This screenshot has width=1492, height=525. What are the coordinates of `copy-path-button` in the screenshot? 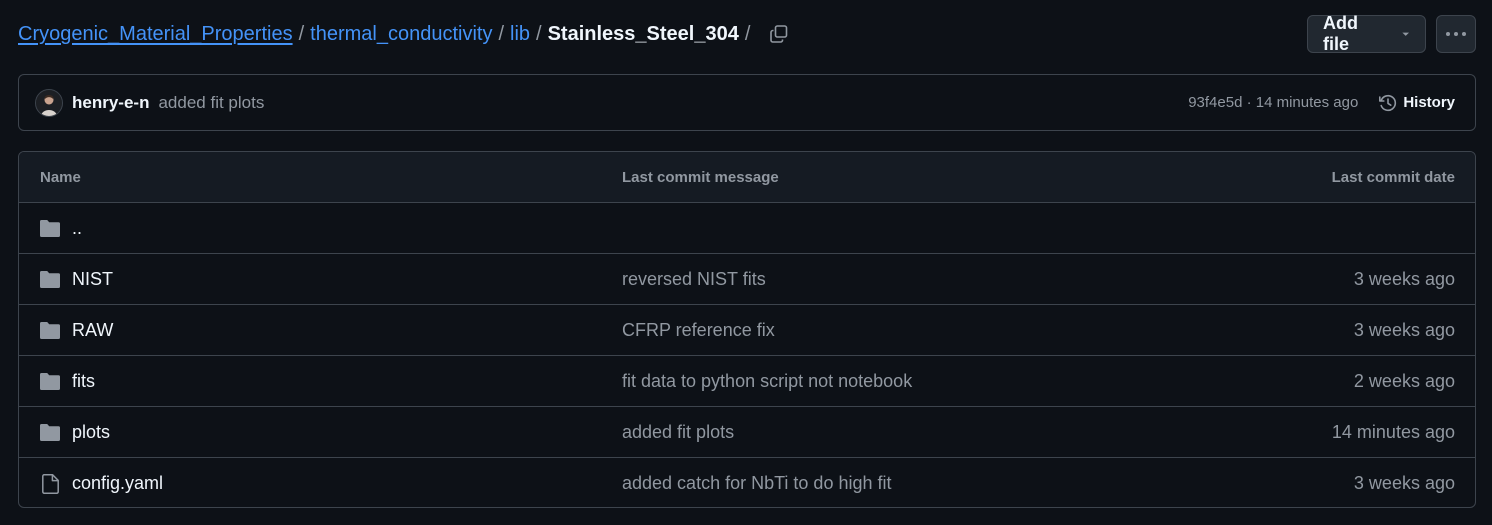 It's located at (779, 34).